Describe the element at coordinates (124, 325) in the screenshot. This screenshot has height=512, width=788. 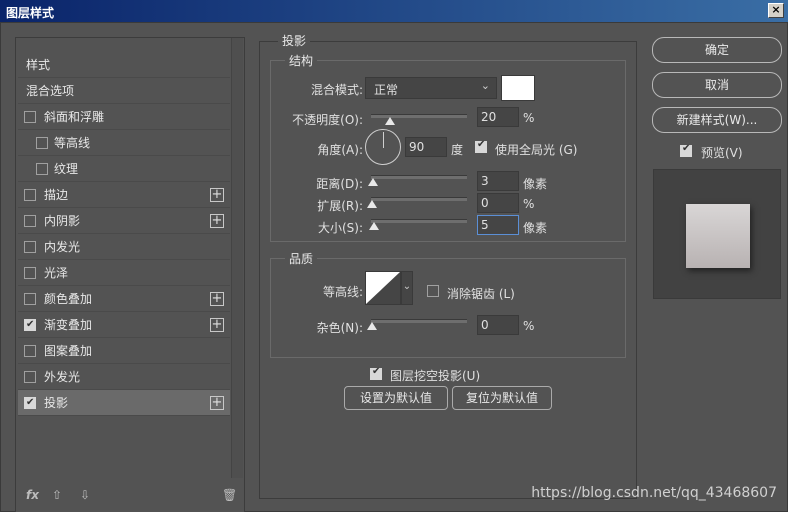
I see `style-list-item: 渐变叠加 +` at that location.